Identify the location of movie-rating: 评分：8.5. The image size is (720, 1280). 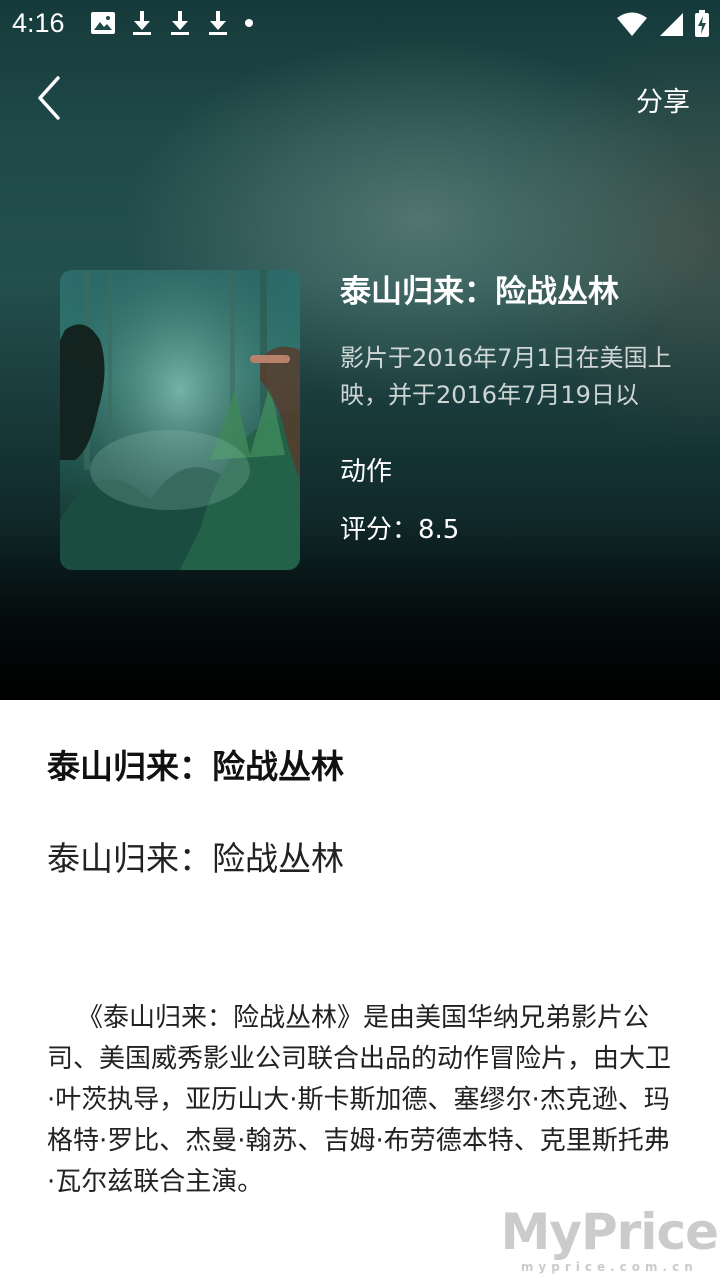
(400, 530).